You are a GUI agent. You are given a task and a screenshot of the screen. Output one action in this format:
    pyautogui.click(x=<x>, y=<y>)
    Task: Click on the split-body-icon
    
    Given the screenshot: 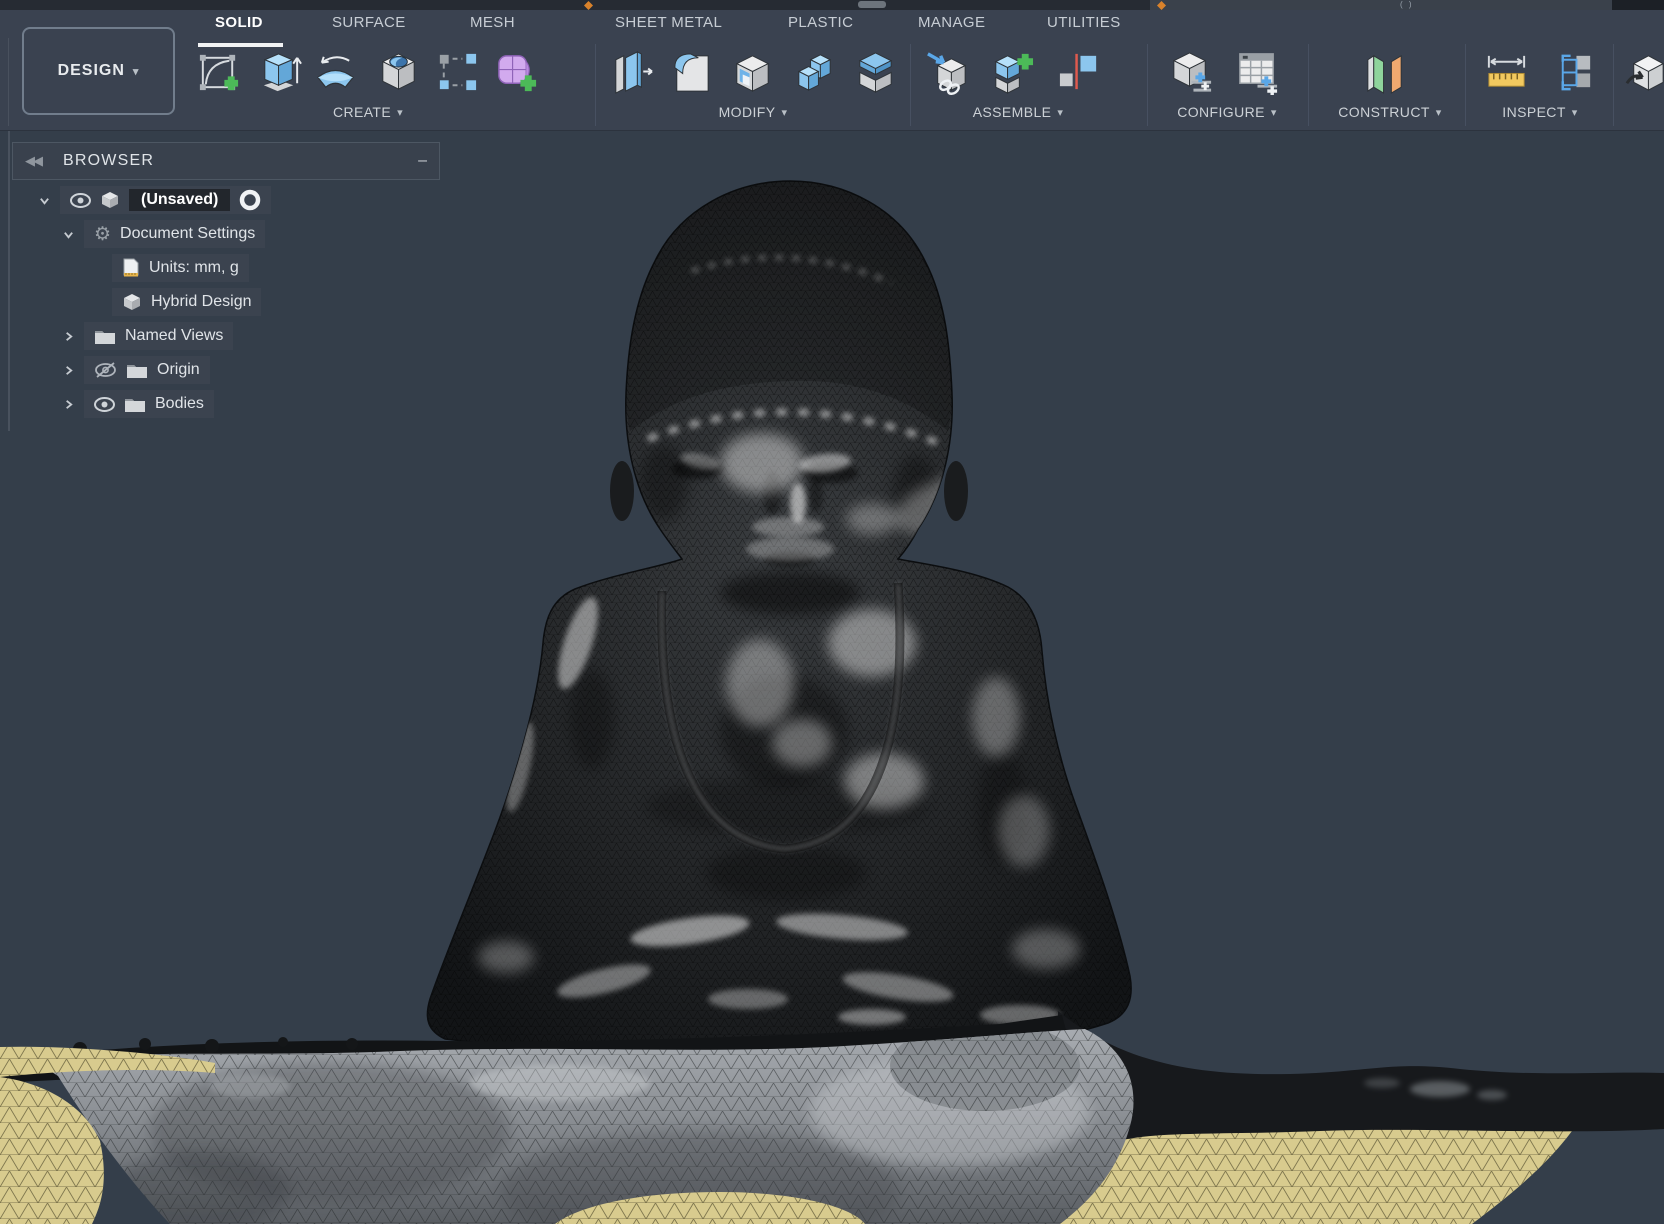 What is the action you would take?
    pyautogui.click(x=875, y=71)
    